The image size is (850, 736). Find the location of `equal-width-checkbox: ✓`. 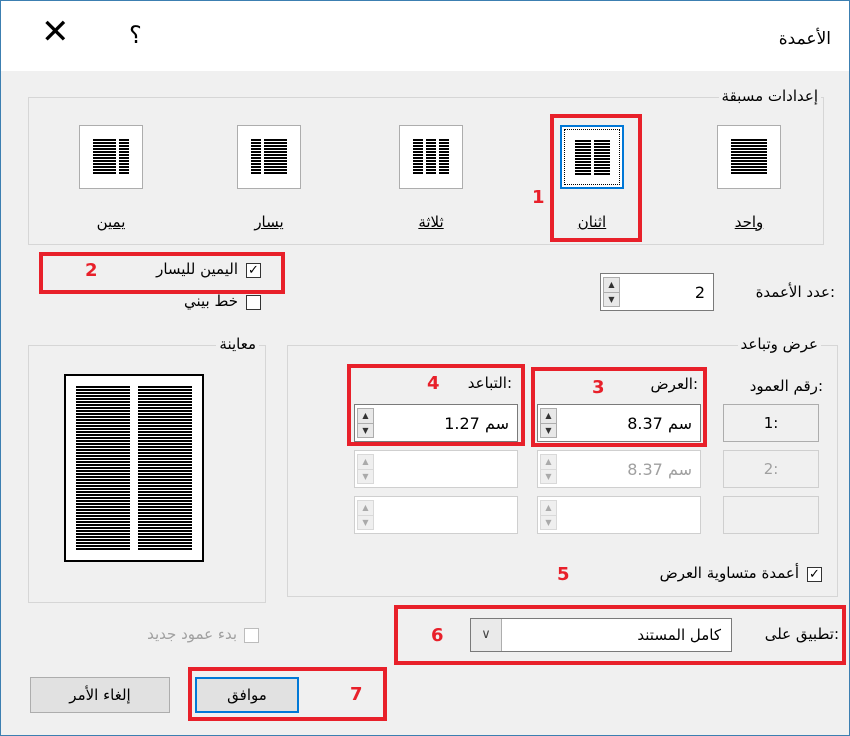

equal-width-checkbox: ✓ is located at coordinates (814, 574).